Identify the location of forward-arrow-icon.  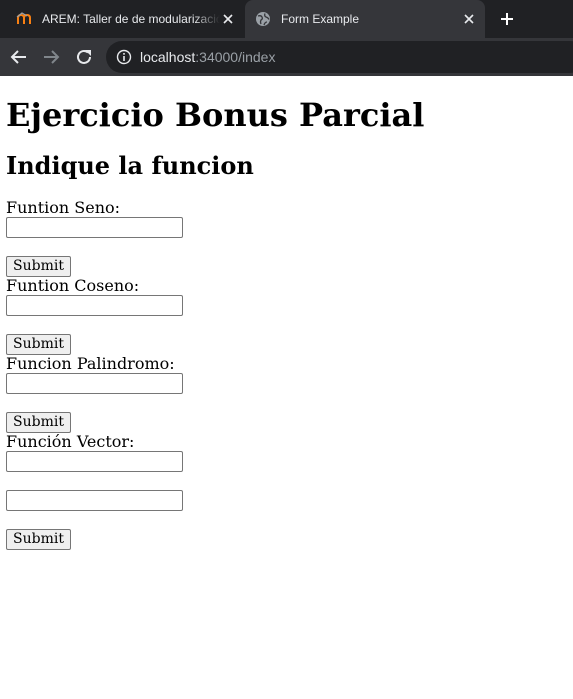
(51, 57).